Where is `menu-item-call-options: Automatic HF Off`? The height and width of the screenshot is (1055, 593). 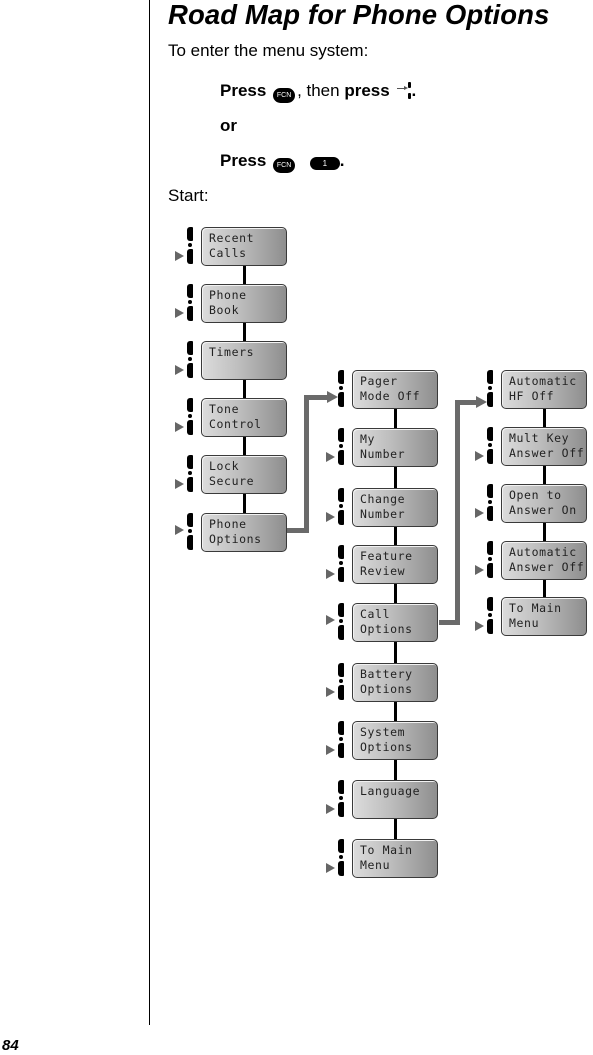 menu-item-call-options: Automatic HF Off is located at coordinates (544, 389).